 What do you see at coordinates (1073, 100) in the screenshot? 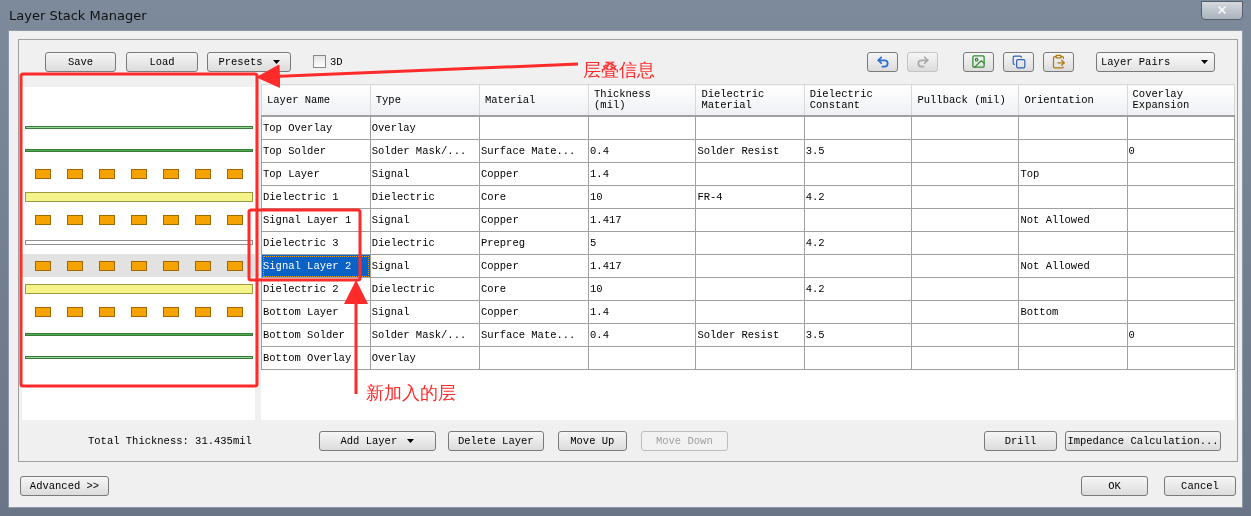
I see `column-header: Orientation` at bounding box center [1073, 100].